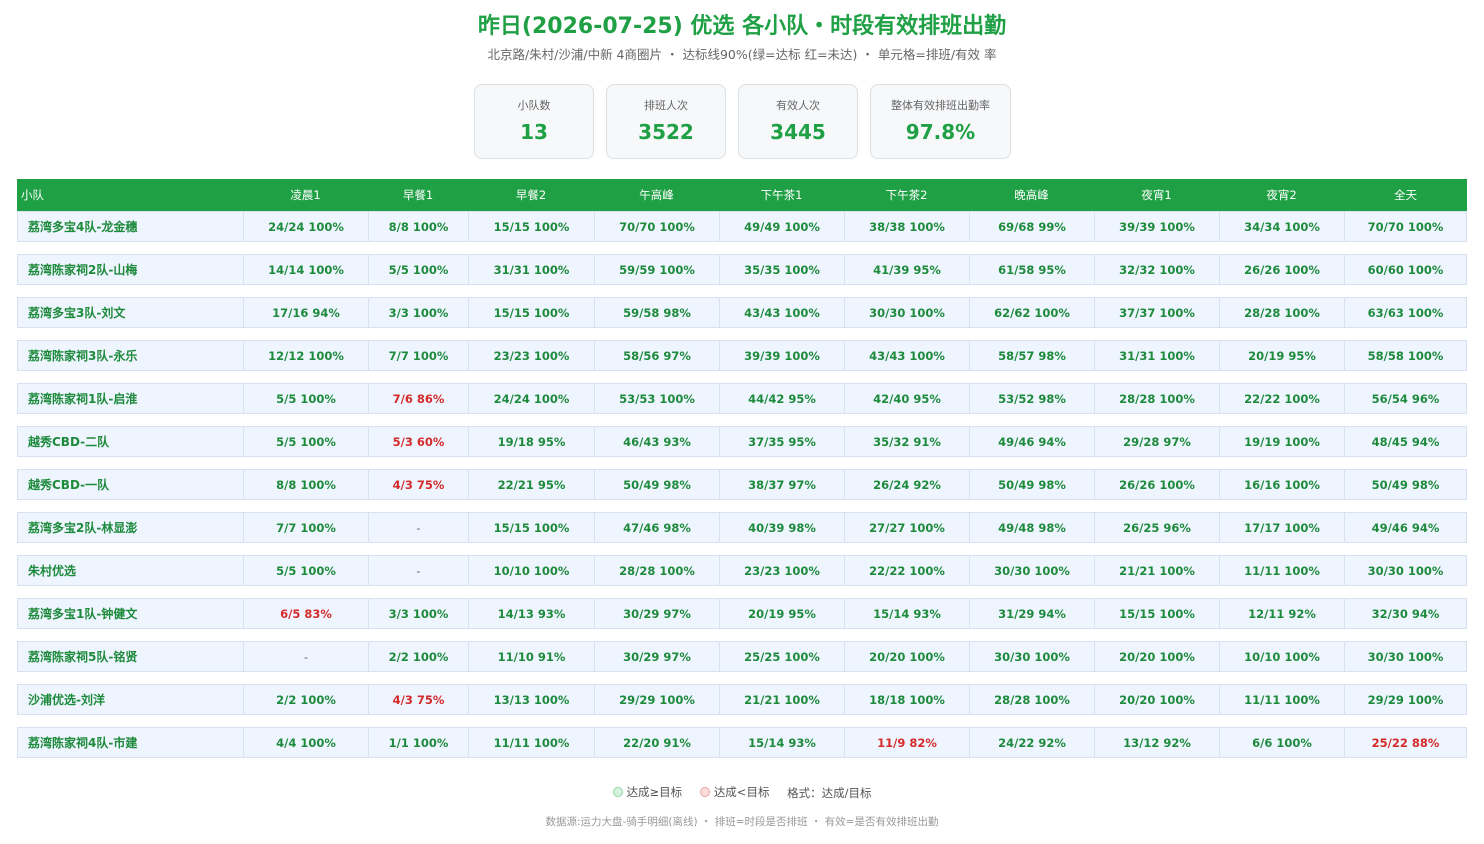  I want to click on attendance-cell: 35/32 91%, so click(906, 441).